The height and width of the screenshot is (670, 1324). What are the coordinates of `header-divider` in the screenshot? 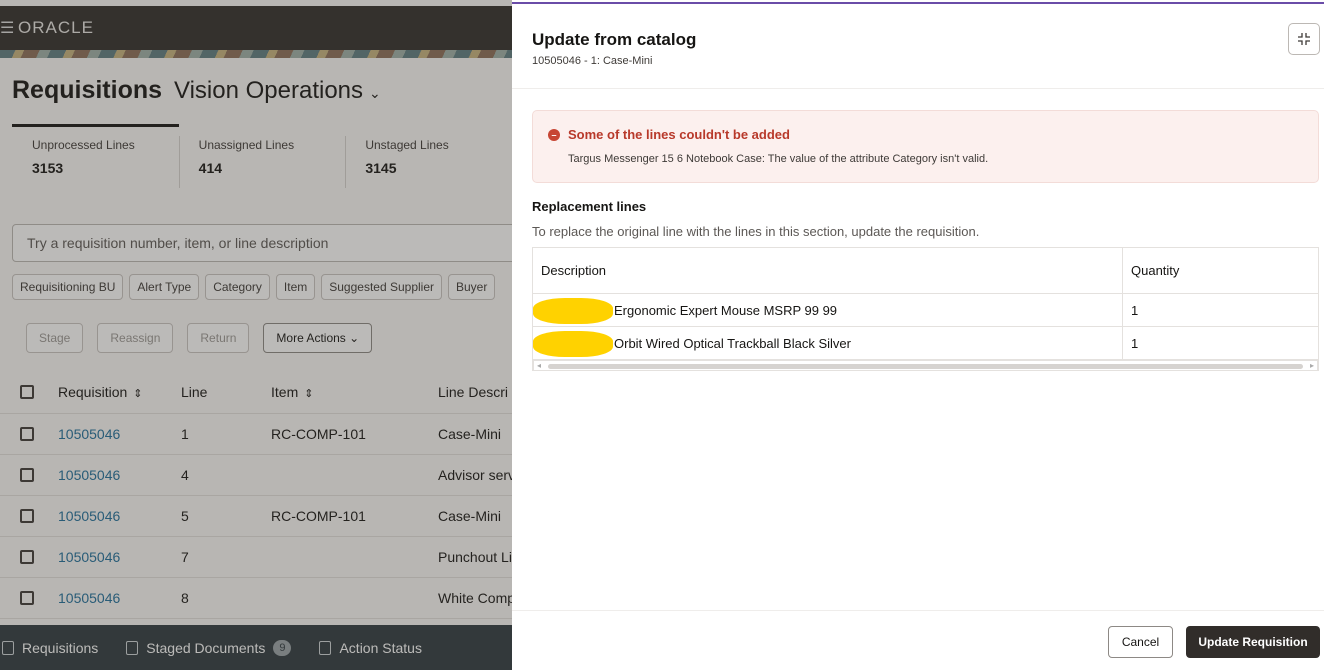 It's located at (918, 88).